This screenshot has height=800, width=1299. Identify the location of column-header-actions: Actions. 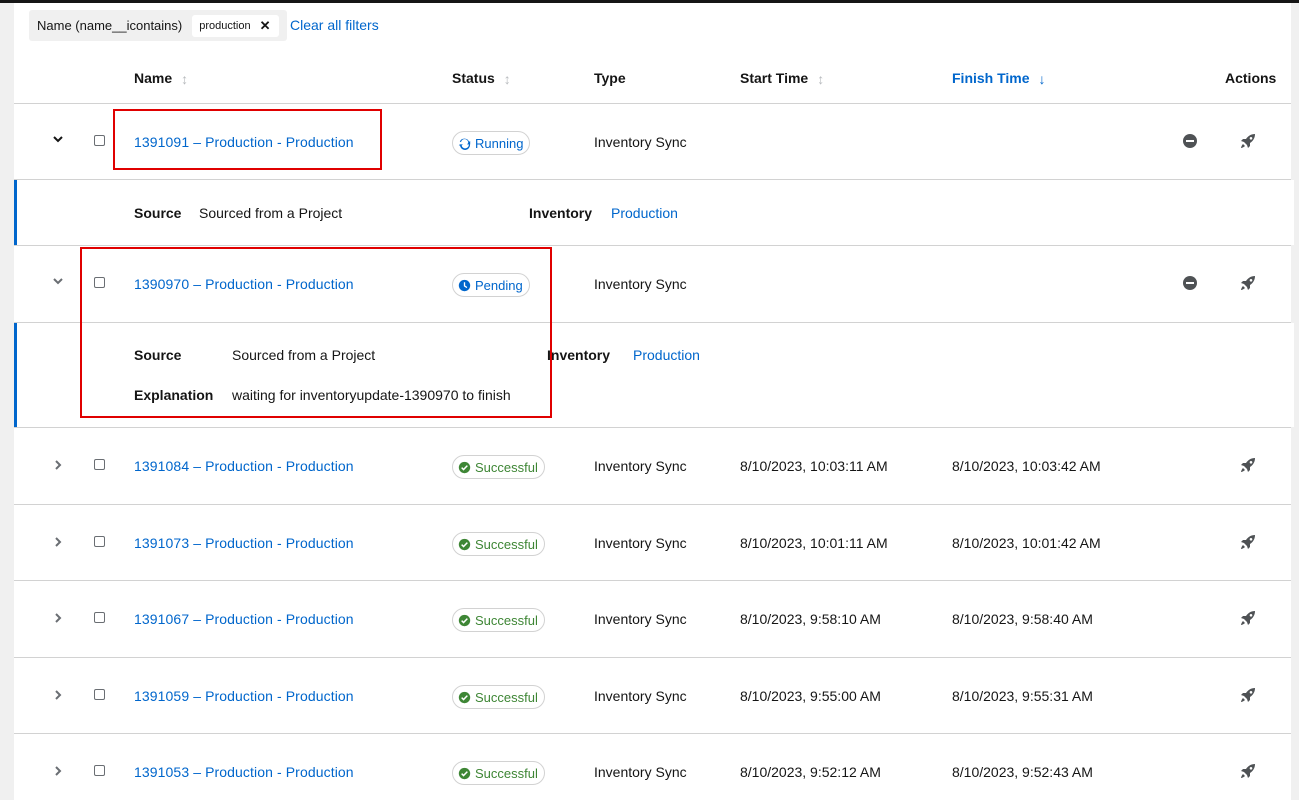
(1250, 78).